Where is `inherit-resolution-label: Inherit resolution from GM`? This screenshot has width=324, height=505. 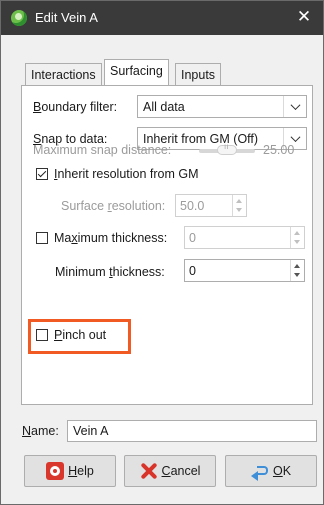 inherit-resolution-label: Inherit resolution from GM is located at coordinates (126, 174).